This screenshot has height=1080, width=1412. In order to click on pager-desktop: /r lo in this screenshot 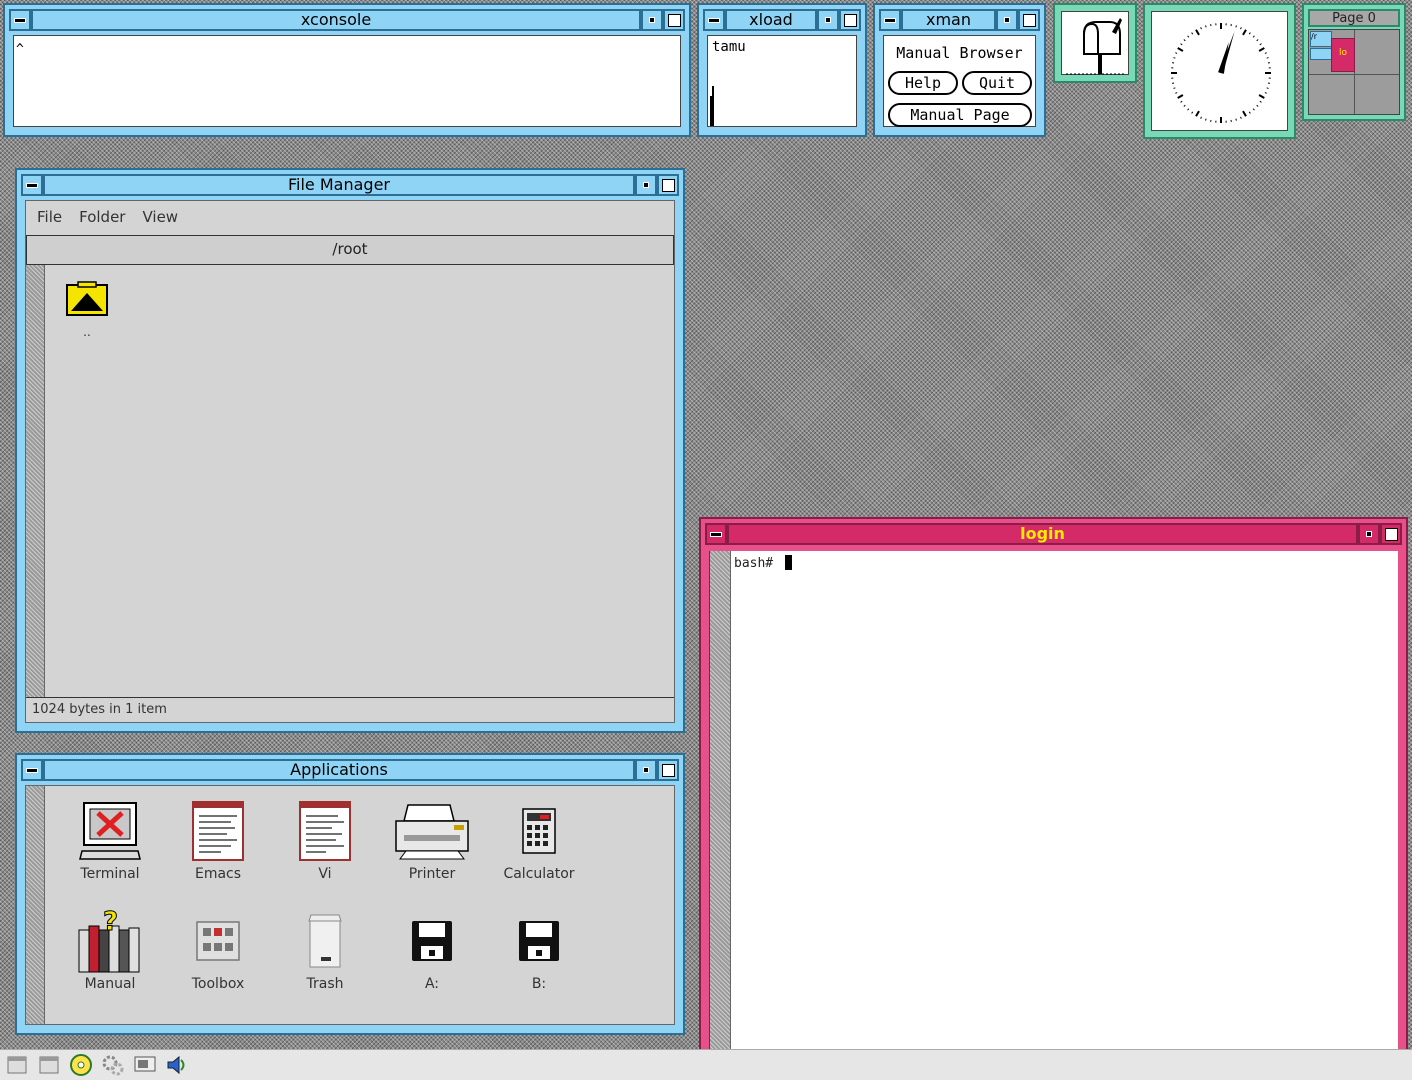, I will do `click(1354, 72)`.